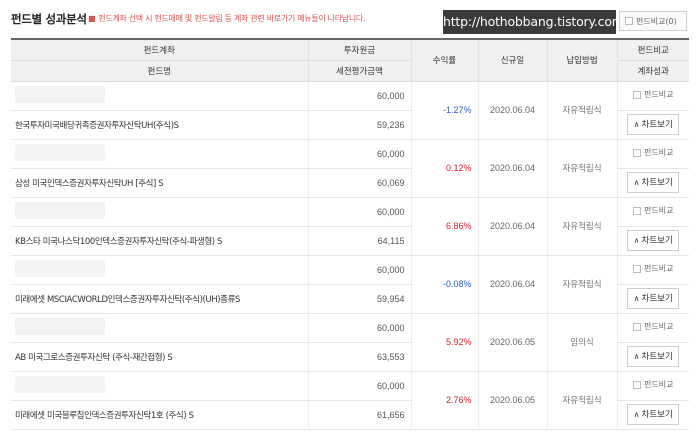  I want to click on return-rate-cell: 0.12%, so click(444, 168).